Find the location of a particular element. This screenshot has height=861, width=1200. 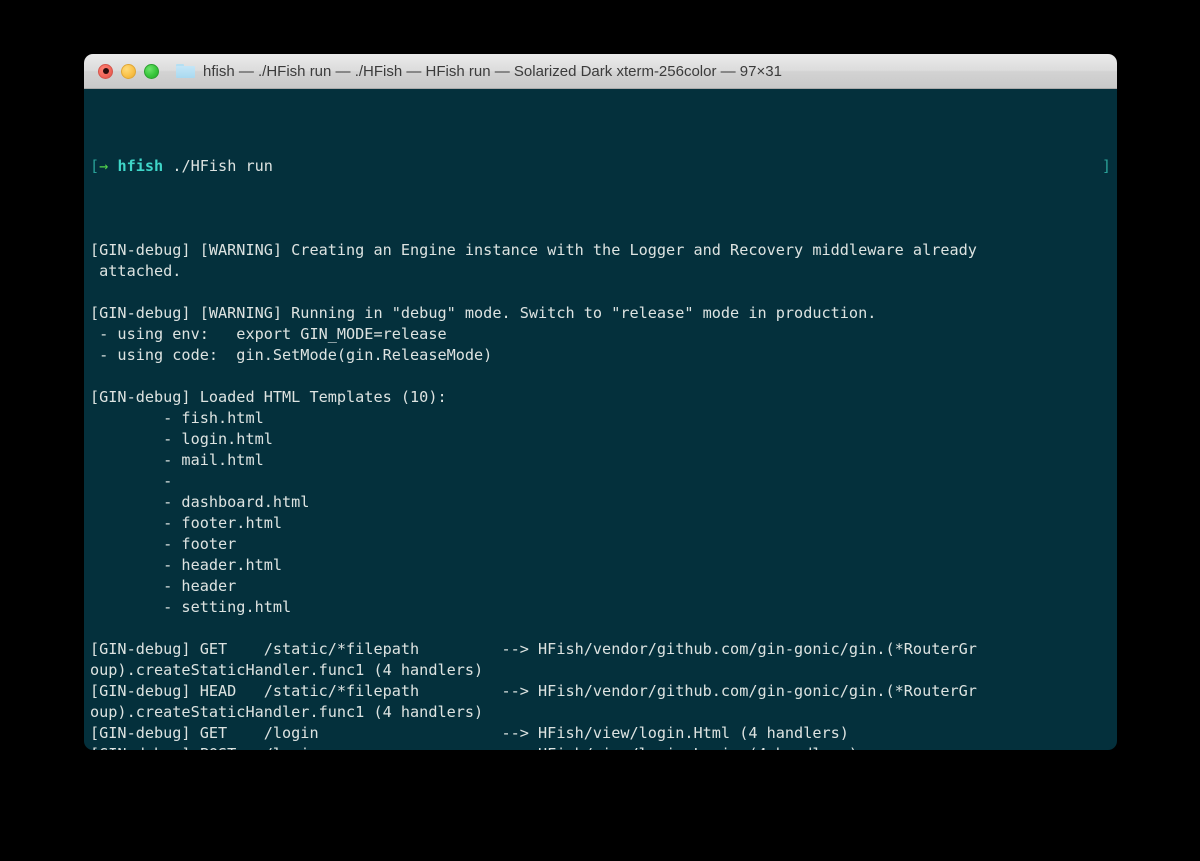

prompt-arrow-icon: → is located at coordinates (104, 166).